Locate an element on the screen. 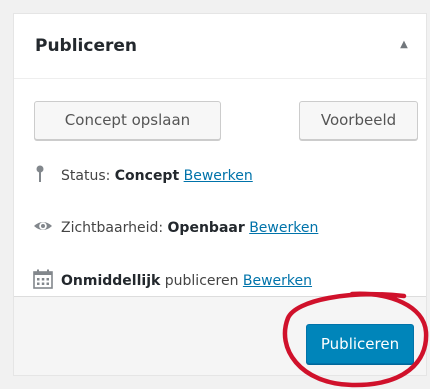  panel-title: Publiceren is located at coordinates (86, 46).